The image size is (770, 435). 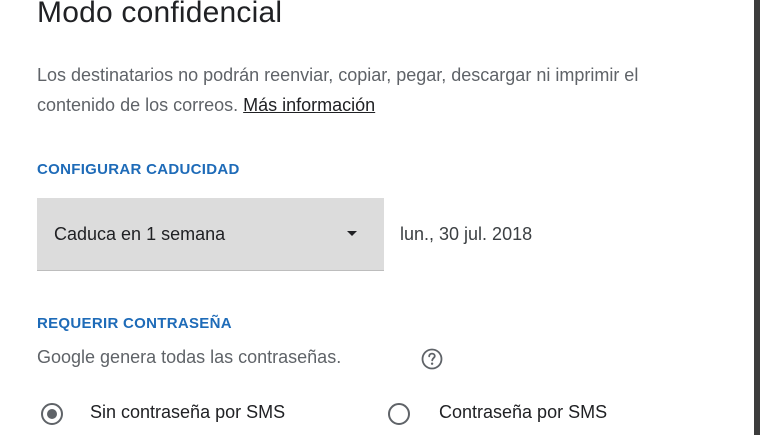 What do you see at coordinates (138, 169) in the screenshot?
I see `expiry-heading: CONFIGURAR CADUCIDAD` at bounding box center [138, 169].